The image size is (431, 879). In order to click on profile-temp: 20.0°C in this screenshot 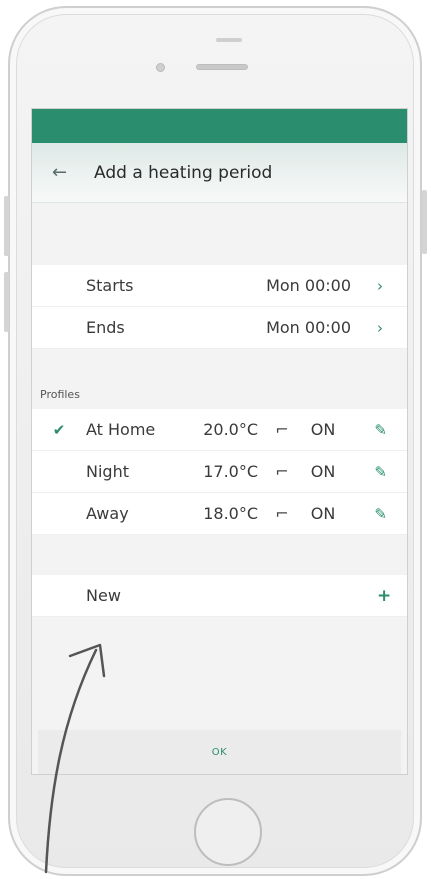, I will do `click(230, 429)`.